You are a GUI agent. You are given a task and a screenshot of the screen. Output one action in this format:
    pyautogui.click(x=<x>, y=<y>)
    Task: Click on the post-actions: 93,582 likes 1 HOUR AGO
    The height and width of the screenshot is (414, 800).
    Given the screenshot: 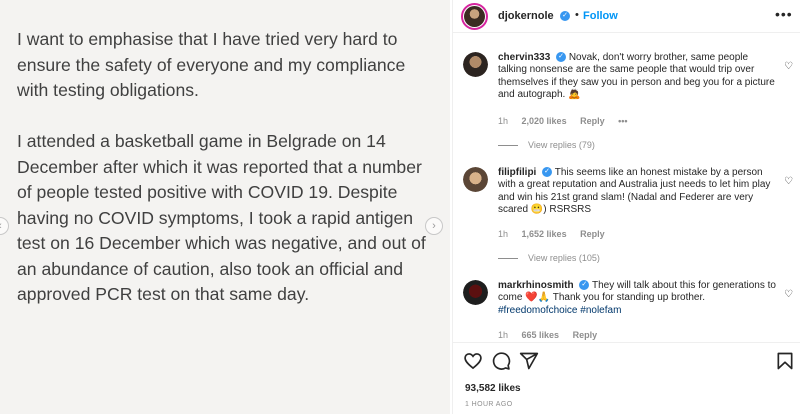 What is the action you would take?
    pyautogui.click(x=626, y=378)
    